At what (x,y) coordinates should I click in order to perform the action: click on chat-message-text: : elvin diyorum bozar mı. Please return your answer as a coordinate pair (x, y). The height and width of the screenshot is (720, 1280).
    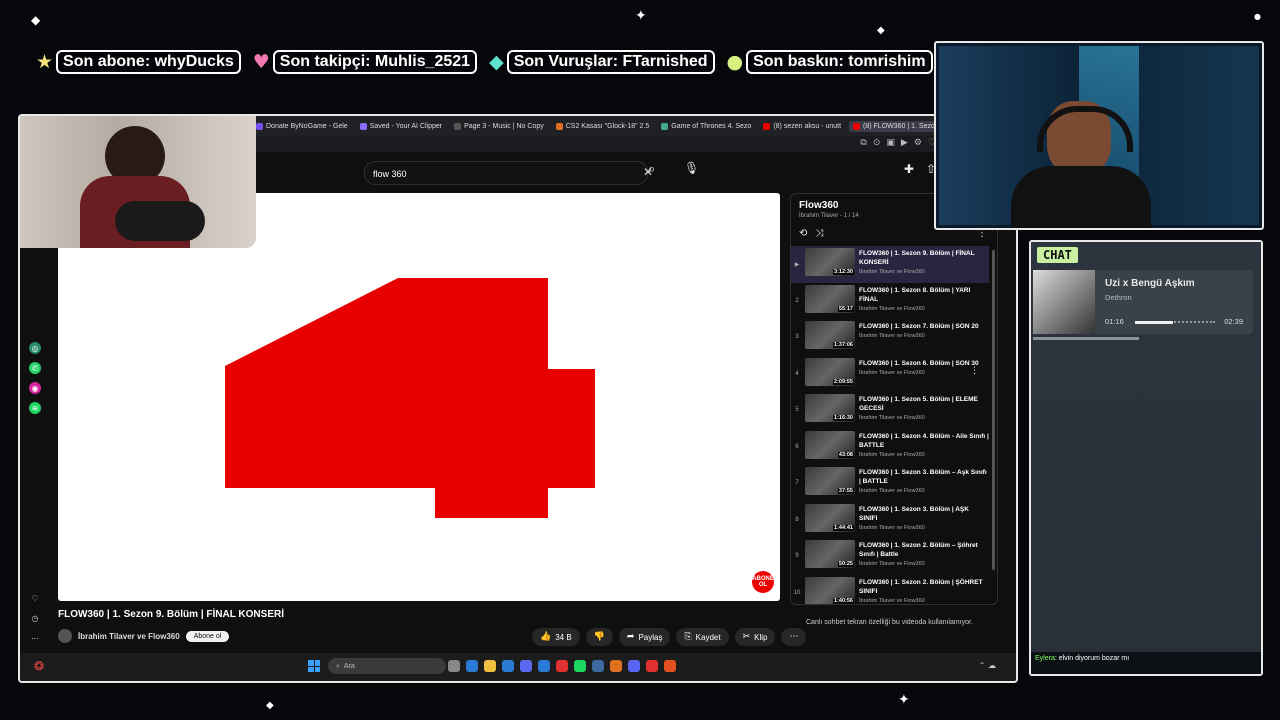
    Looking at the image, I should click on (1092, 658).